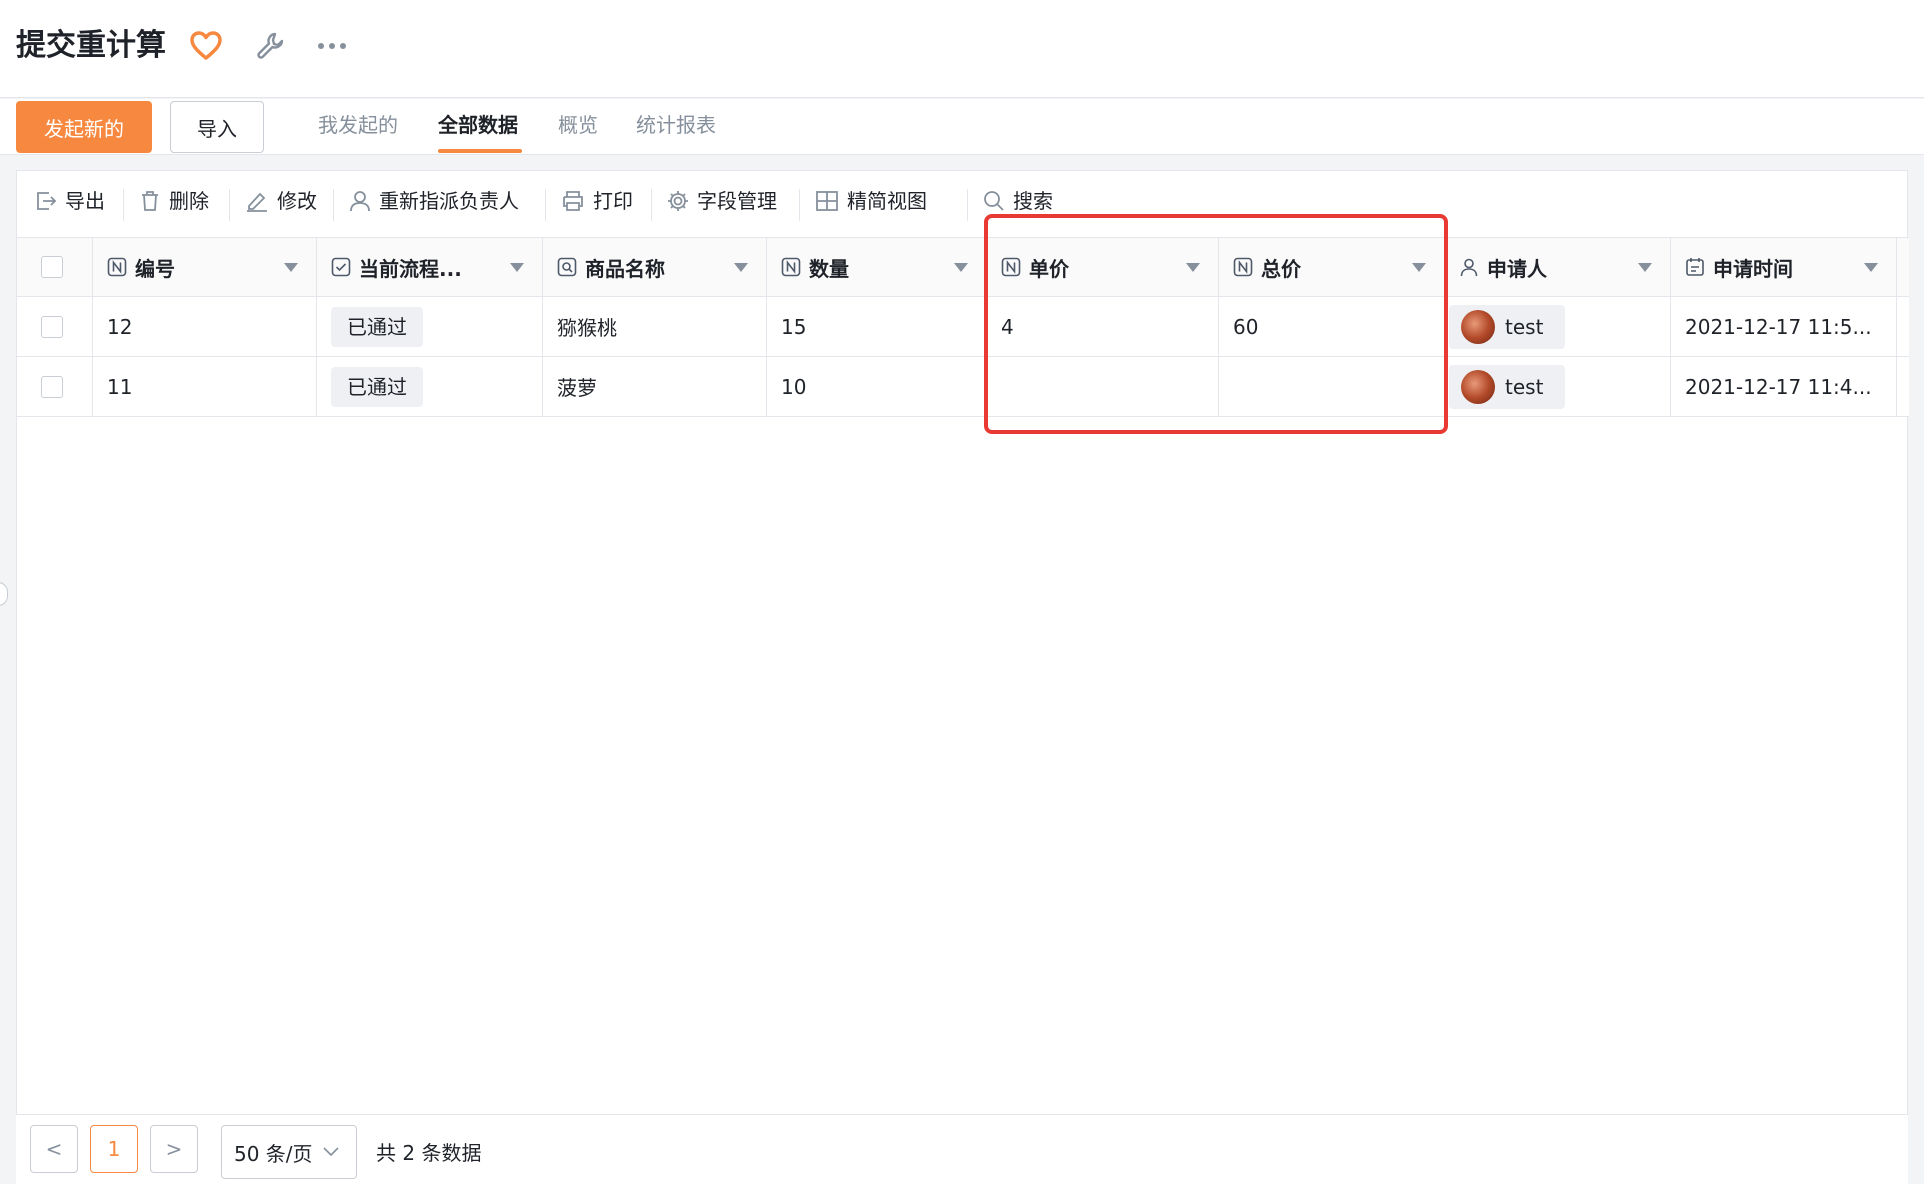  I want to click on trash-icon, so click(150, 201).